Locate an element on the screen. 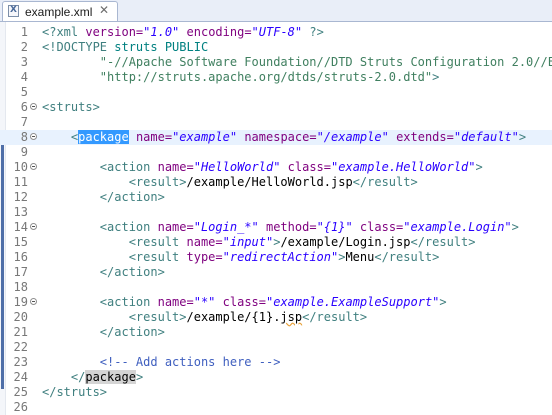  code-line: 25 </struts> is located at coordinates (276, 392).